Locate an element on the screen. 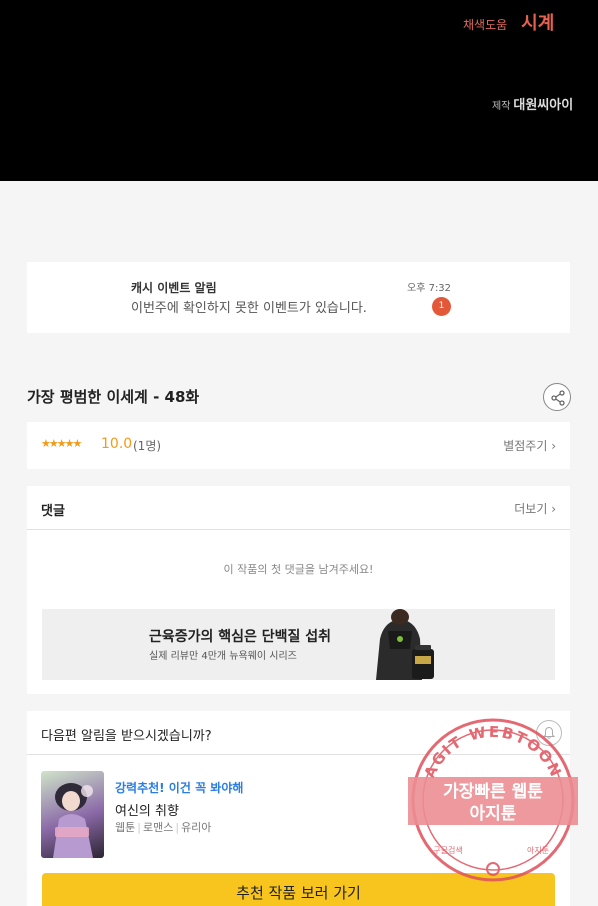 This screenshot has width=598, height=906. genre-label: 웹툰 is located at coordinates (125, 827).